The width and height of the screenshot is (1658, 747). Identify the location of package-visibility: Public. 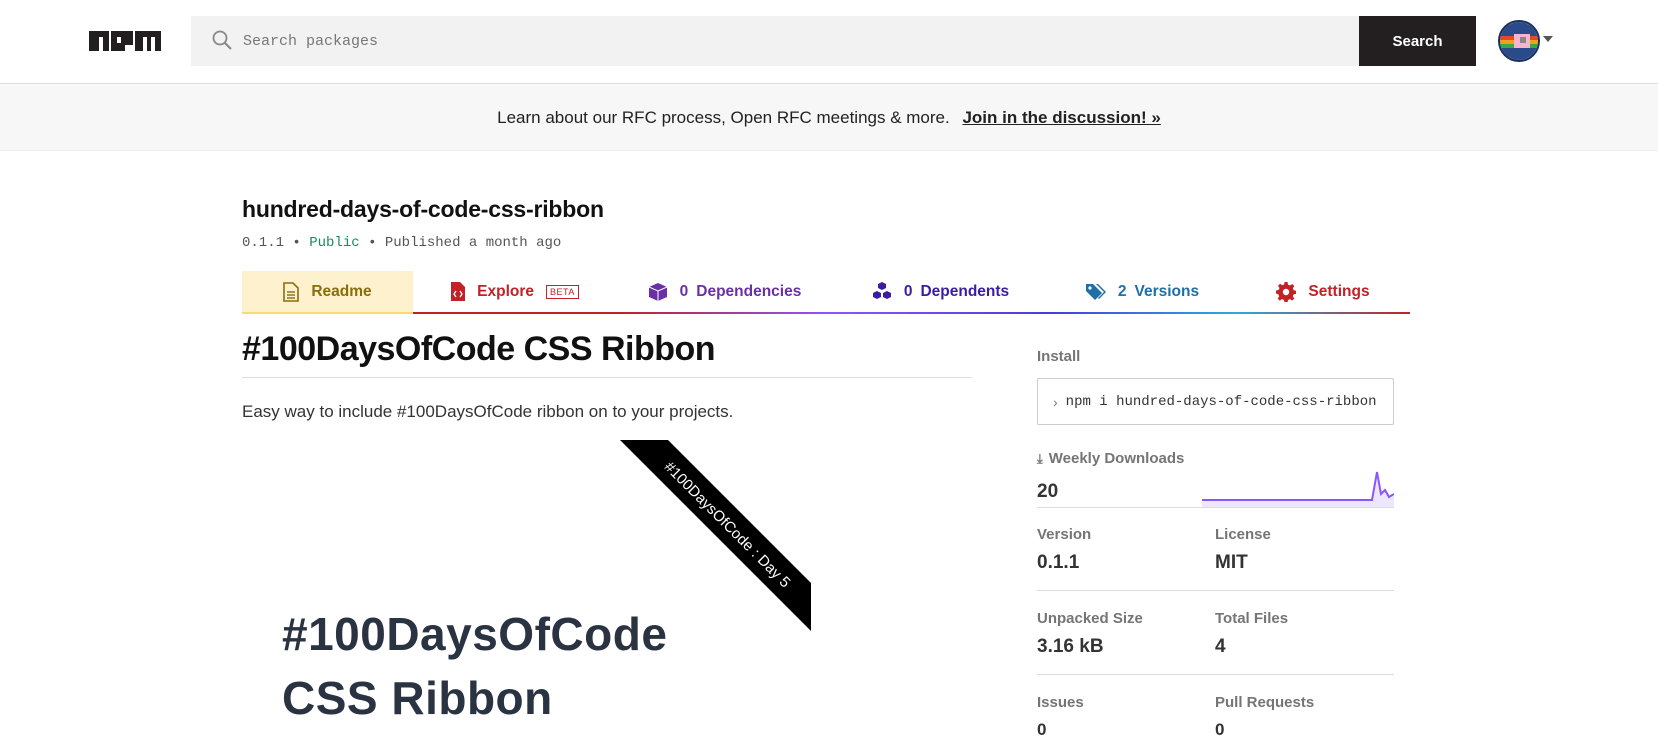
(334, 243).